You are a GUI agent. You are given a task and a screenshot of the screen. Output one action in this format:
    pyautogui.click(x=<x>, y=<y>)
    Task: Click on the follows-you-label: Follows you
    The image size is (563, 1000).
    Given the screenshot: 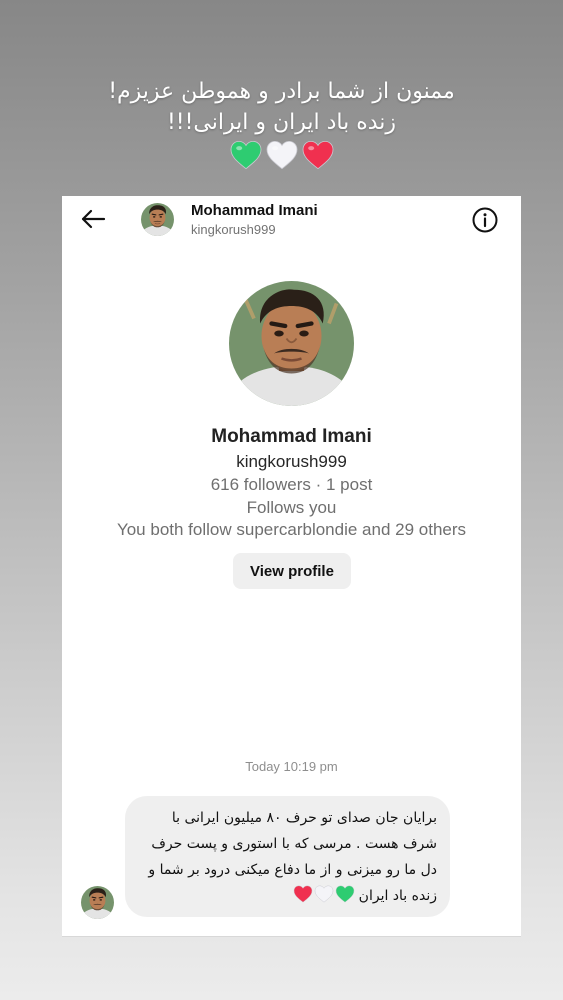 What is the action you would take?
    pyautogui.click(x=291, y=507)
    